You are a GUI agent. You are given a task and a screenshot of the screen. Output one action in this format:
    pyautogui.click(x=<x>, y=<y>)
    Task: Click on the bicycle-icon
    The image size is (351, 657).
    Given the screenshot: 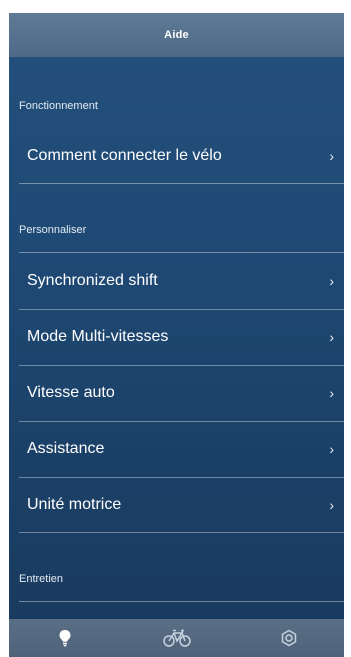 What is the action you would take?
    pyautogui.click(x=176, y=638)
    